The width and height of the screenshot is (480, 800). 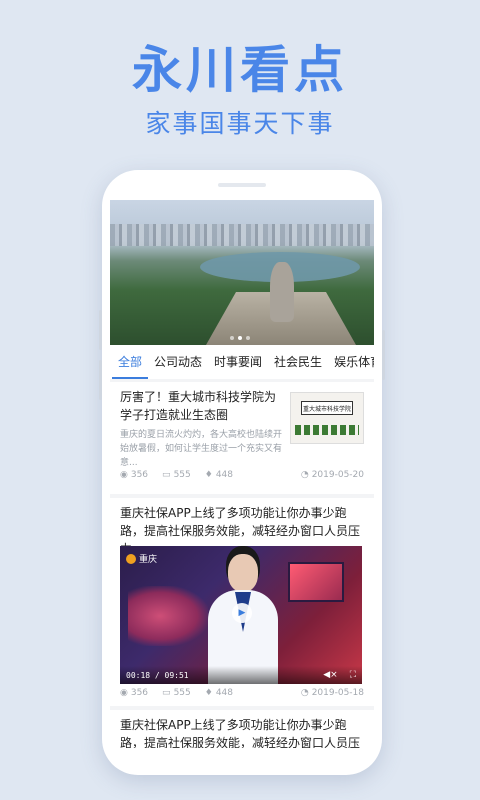 What do you see at coordinates (241, 675) in the screenshot?
I see `video-controls: 00:18 / 09:51 ◀× ⛶` at bounding box center [241, 675].